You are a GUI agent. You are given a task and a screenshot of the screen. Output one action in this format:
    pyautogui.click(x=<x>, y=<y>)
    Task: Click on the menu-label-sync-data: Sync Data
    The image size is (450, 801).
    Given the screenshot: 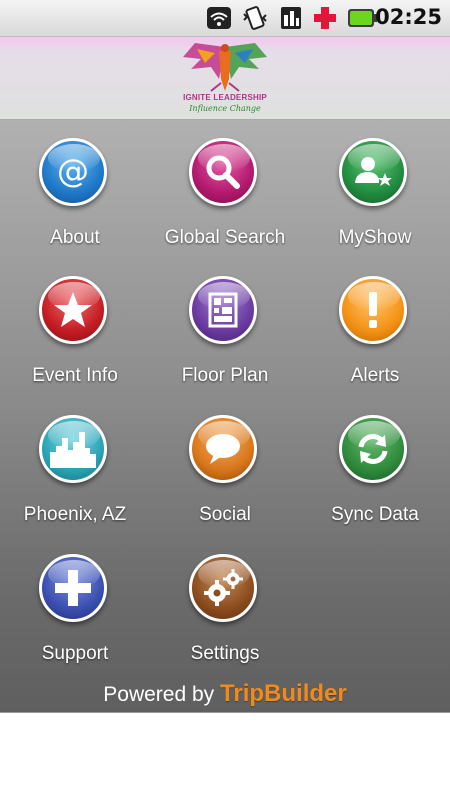 What is the action you would take?
    pyautogui.click(x=375, y=514)
    